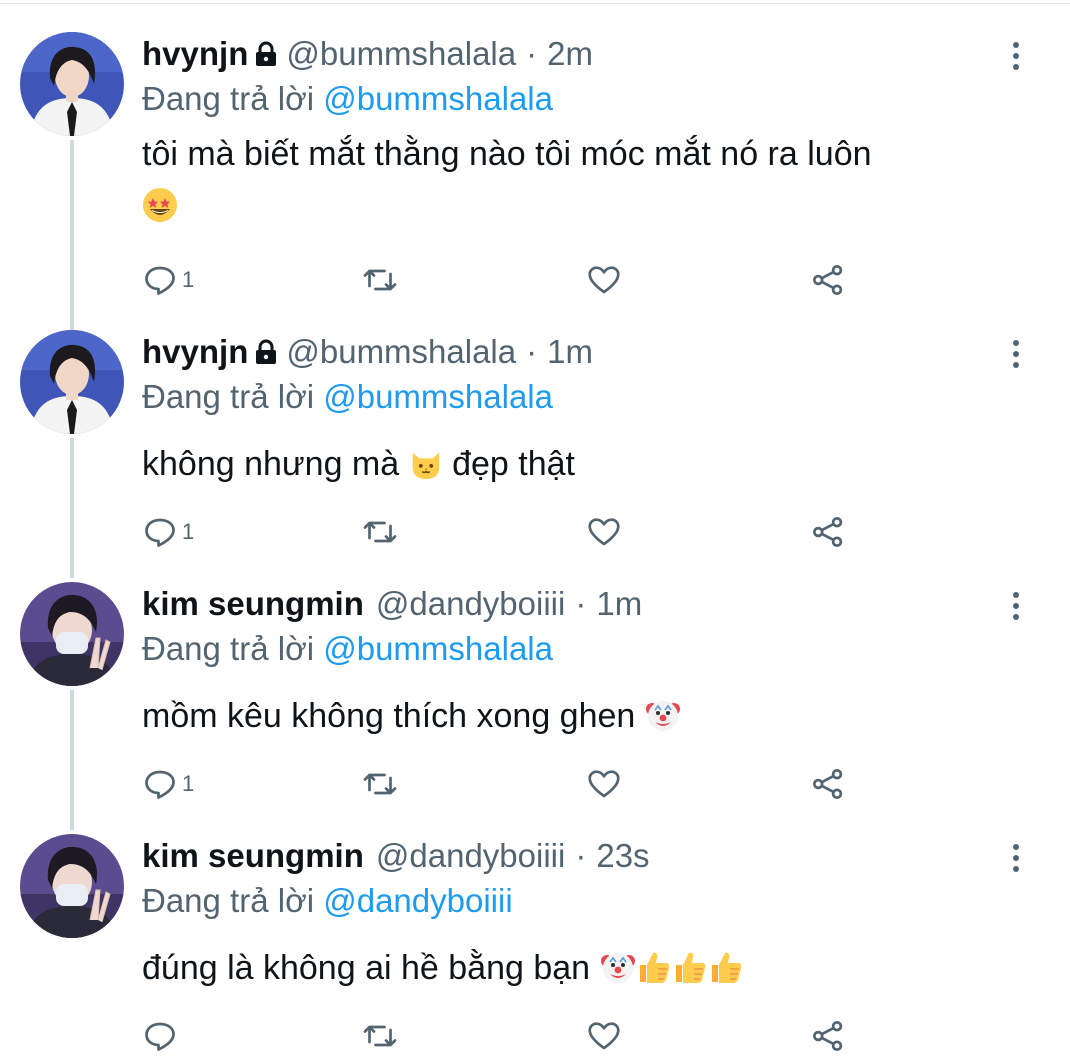 The image size is (1070, 1062). I want to click on tweet-header: hvynjn @bummshalala · 1m, so click(367, 352).